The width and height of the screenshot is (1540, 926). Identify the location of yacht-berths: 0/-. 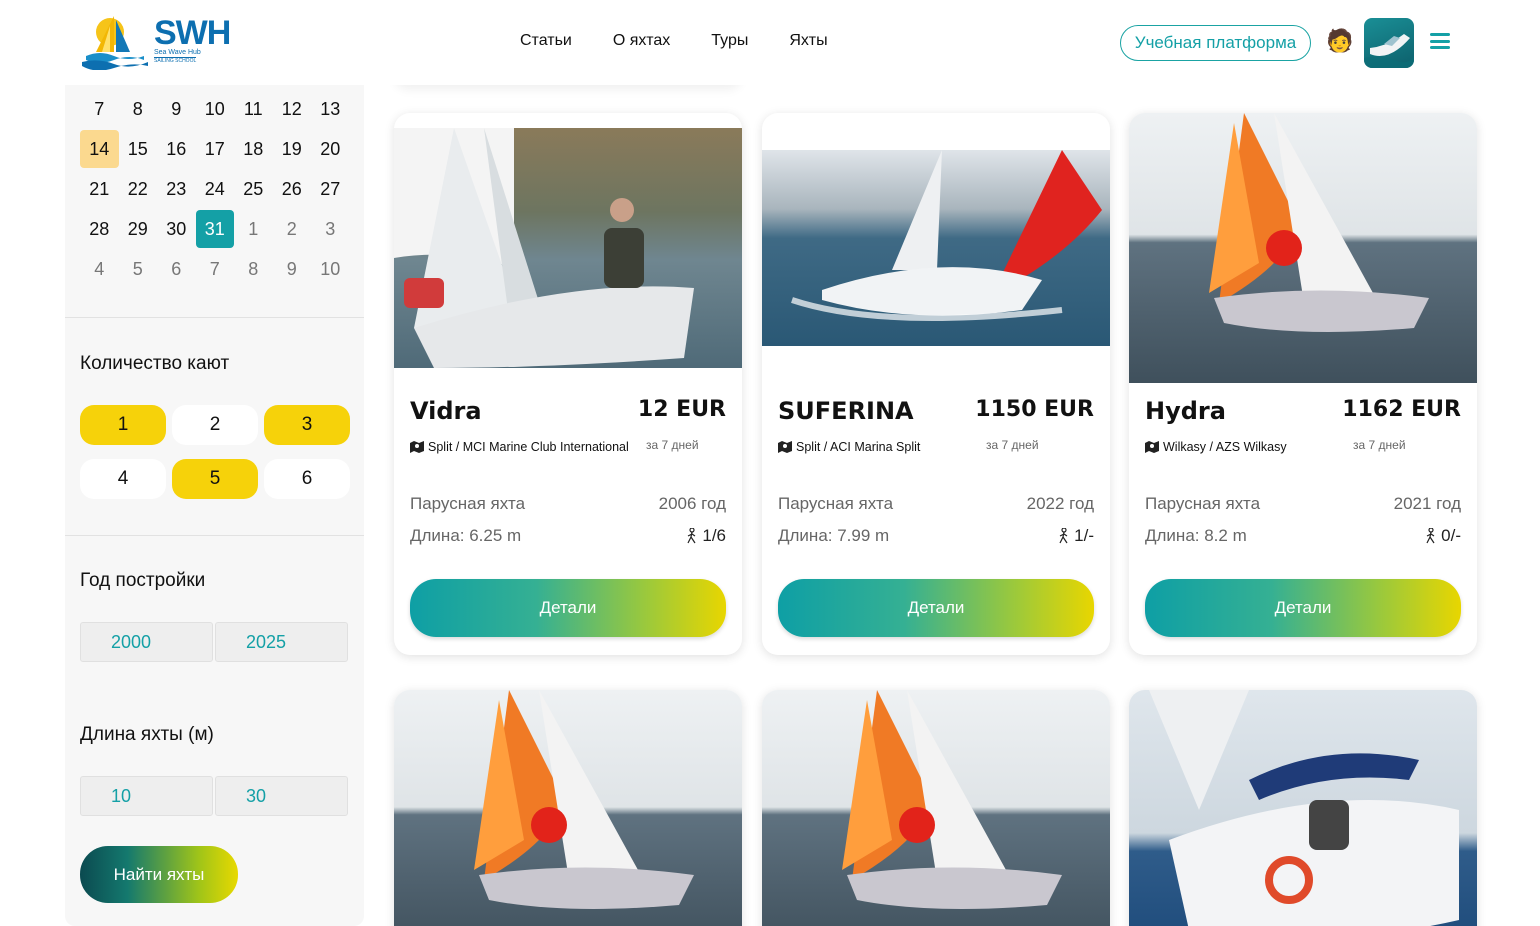
(1443, 536).